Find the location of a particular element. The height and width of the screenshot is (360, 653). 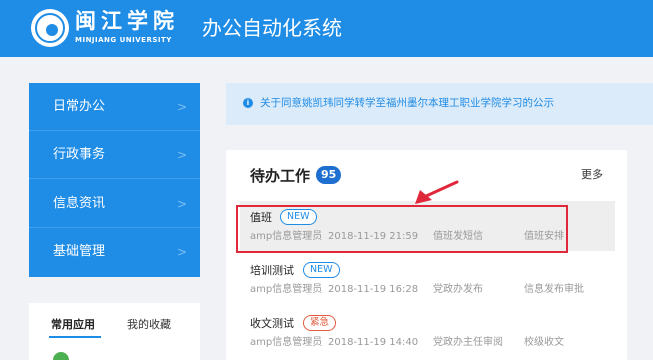

sidebar-item-basic-management: 基础管理 > is located at coordinates (114, 252).